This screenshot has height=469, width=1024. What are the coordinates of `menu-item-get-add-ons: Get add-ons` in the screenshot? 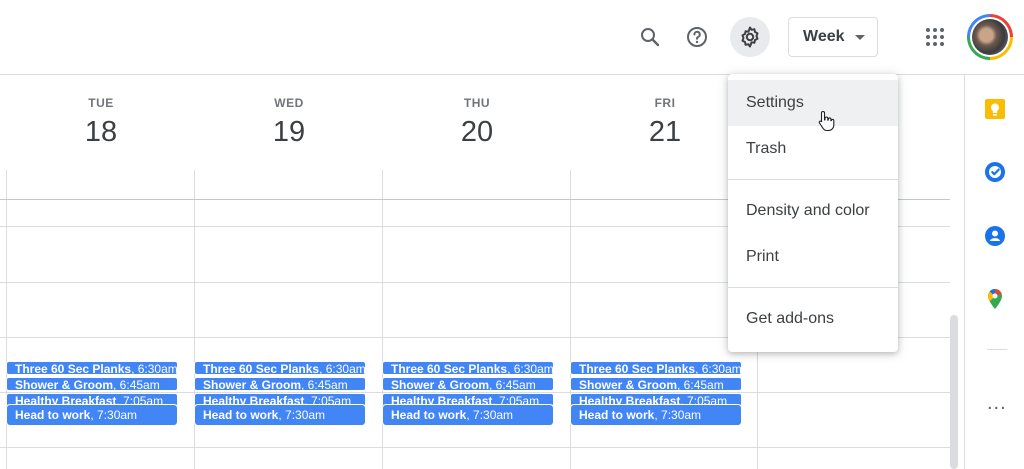 It's located at (813, 319).